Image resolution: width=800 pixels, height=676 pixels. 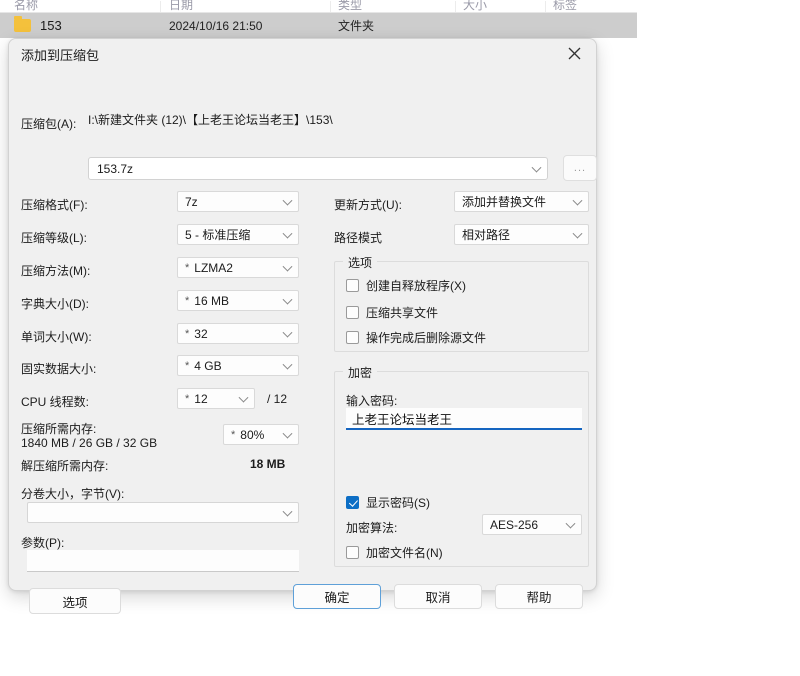 I want to click on close-icon, so click(x=574, y=53).